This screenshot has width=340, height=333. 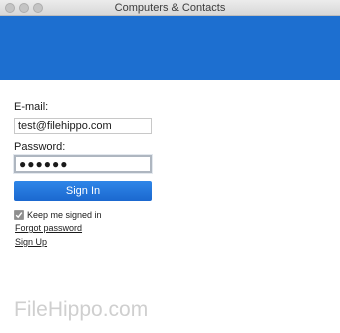 I want to click on forgot-password-link: Forgot password, so click(x=48, y=228).